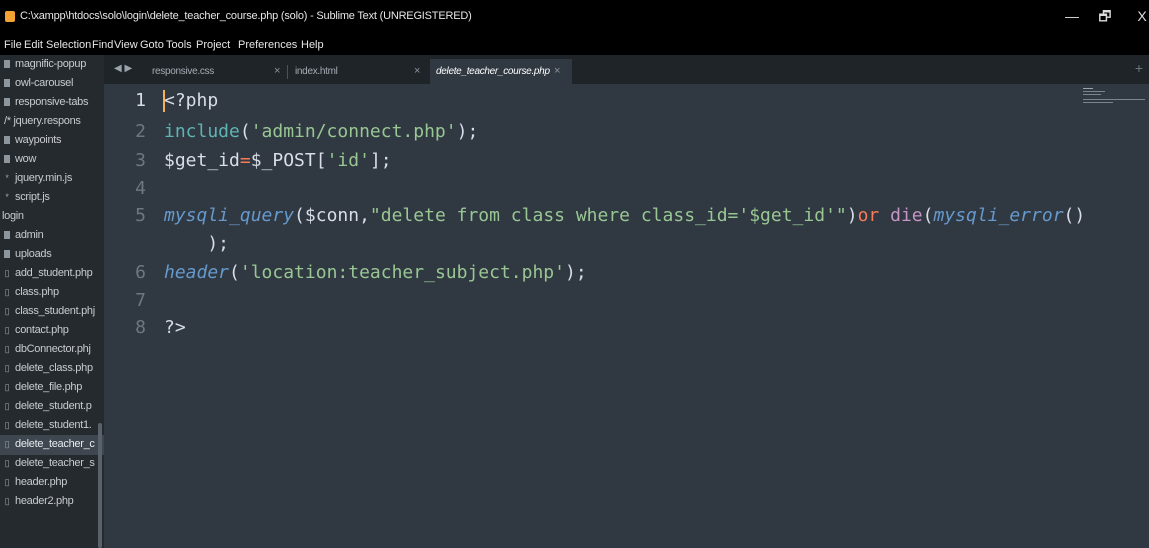 Image resolution: width=1149 pixels, height=548 pixels. I want to click on new-tab-icon: +, so click(1139, 68).